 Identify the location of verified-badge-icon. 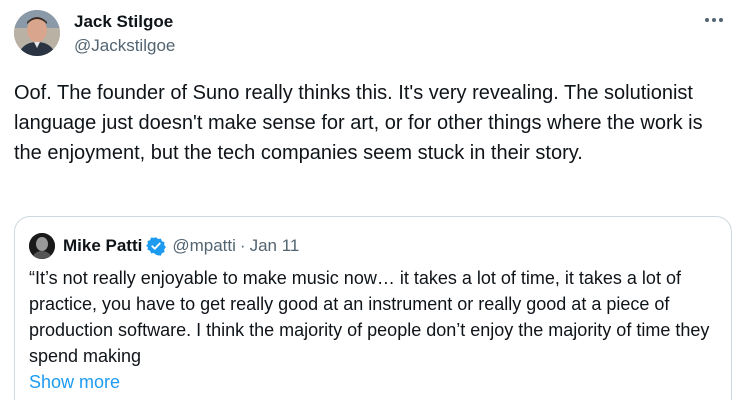
(156, 246).